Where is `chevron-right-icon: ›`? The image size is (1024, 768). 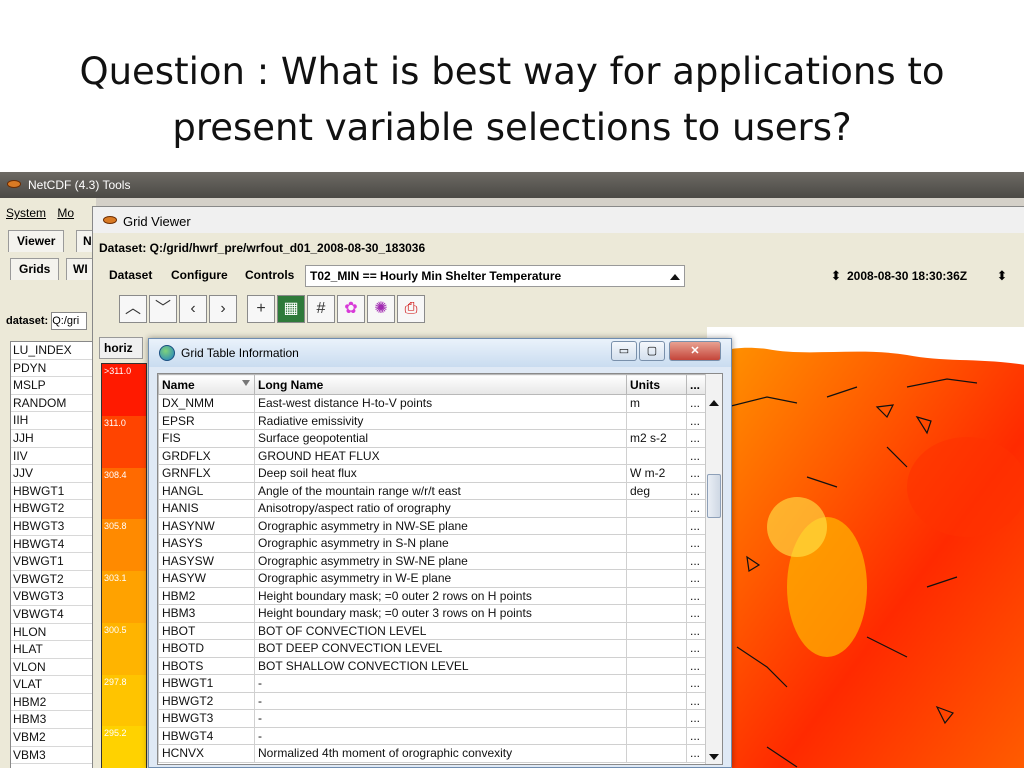
chevron-right-icon: › is located at coordinates (223, 309).